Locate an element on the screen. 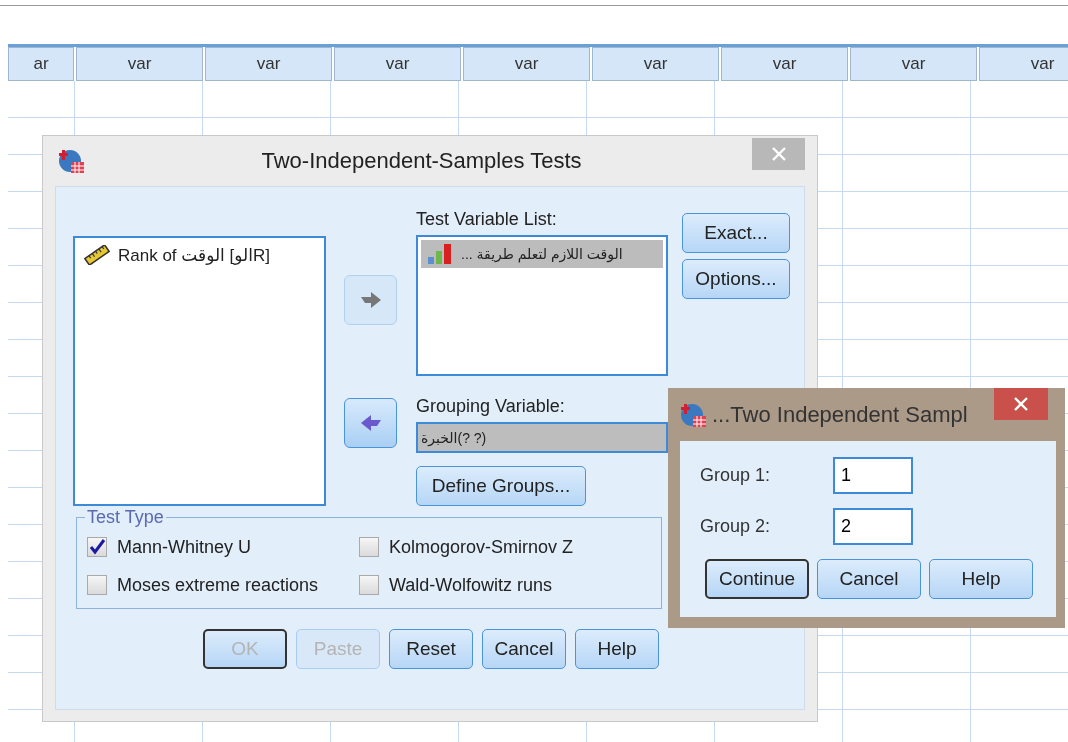 Image resolution: width=1068 pixels, height=742 pixels. field-label: Group 1: is located at coordinates (736, 475).